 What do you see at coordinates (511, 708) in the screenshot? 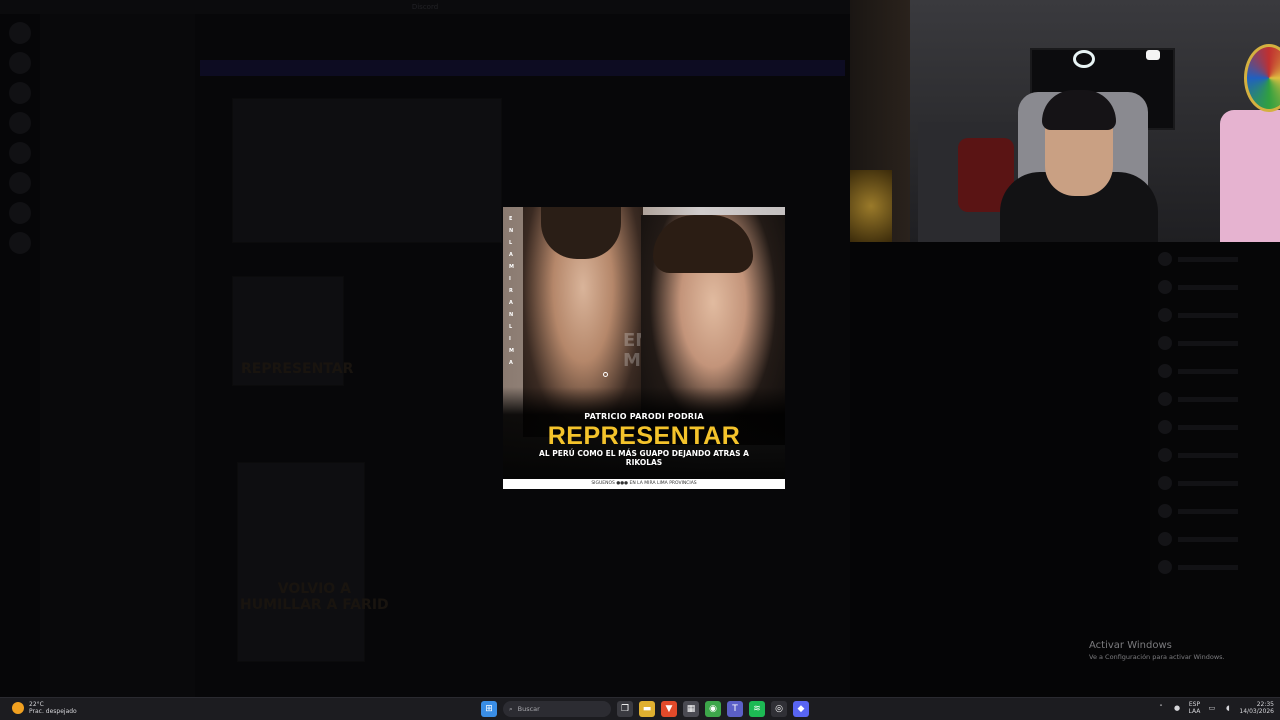
I see `search-icon: ⌕` at bounding box center [511, 708].